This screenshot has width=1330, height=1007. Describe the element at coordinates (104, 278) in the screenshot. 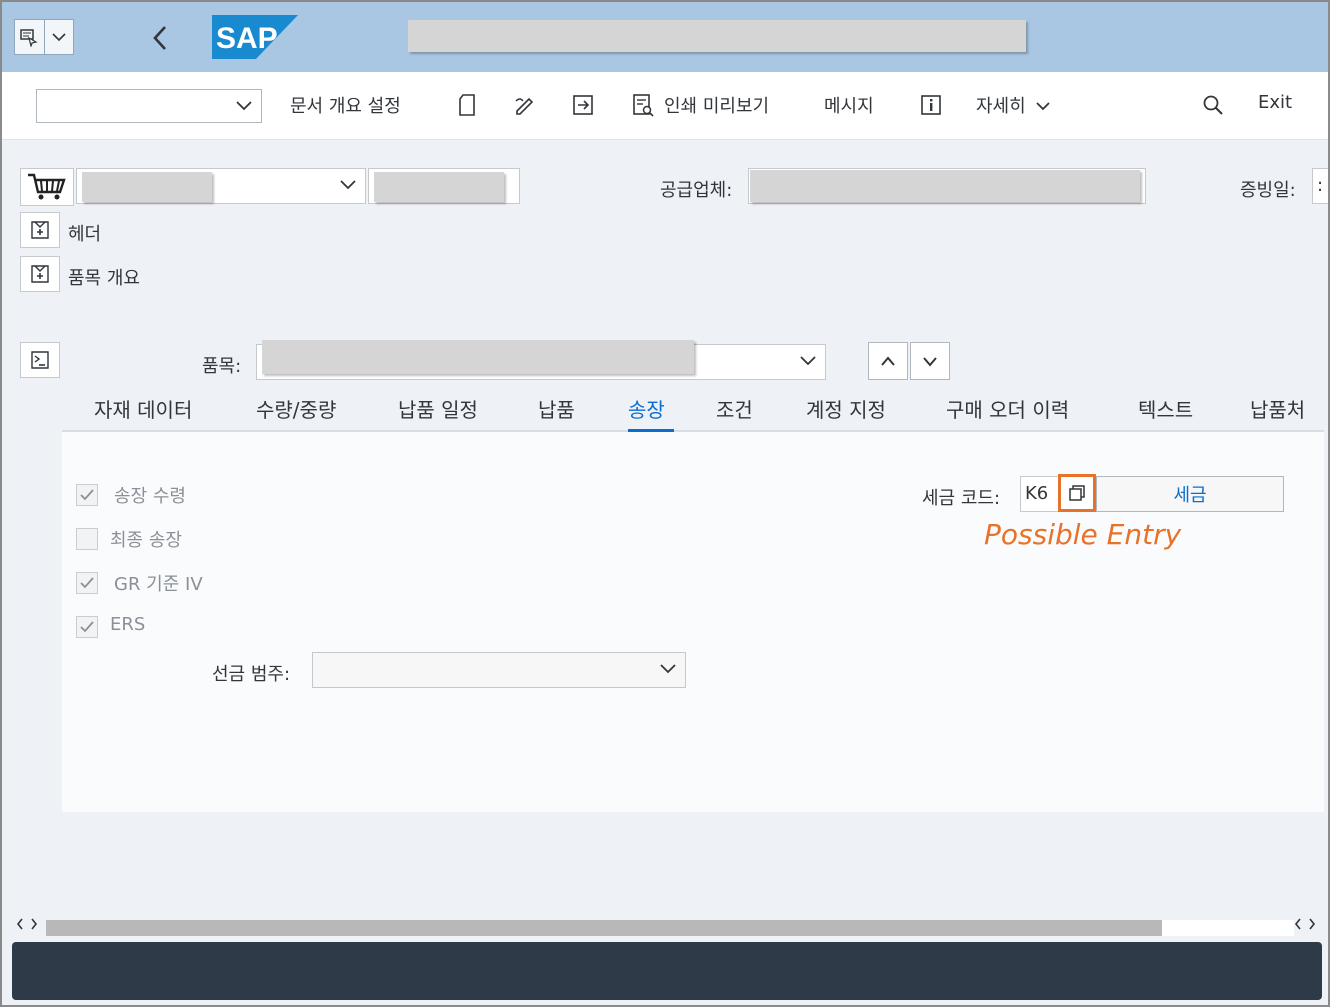

I see `item-overview-section-label: 품목 개요` at that location.